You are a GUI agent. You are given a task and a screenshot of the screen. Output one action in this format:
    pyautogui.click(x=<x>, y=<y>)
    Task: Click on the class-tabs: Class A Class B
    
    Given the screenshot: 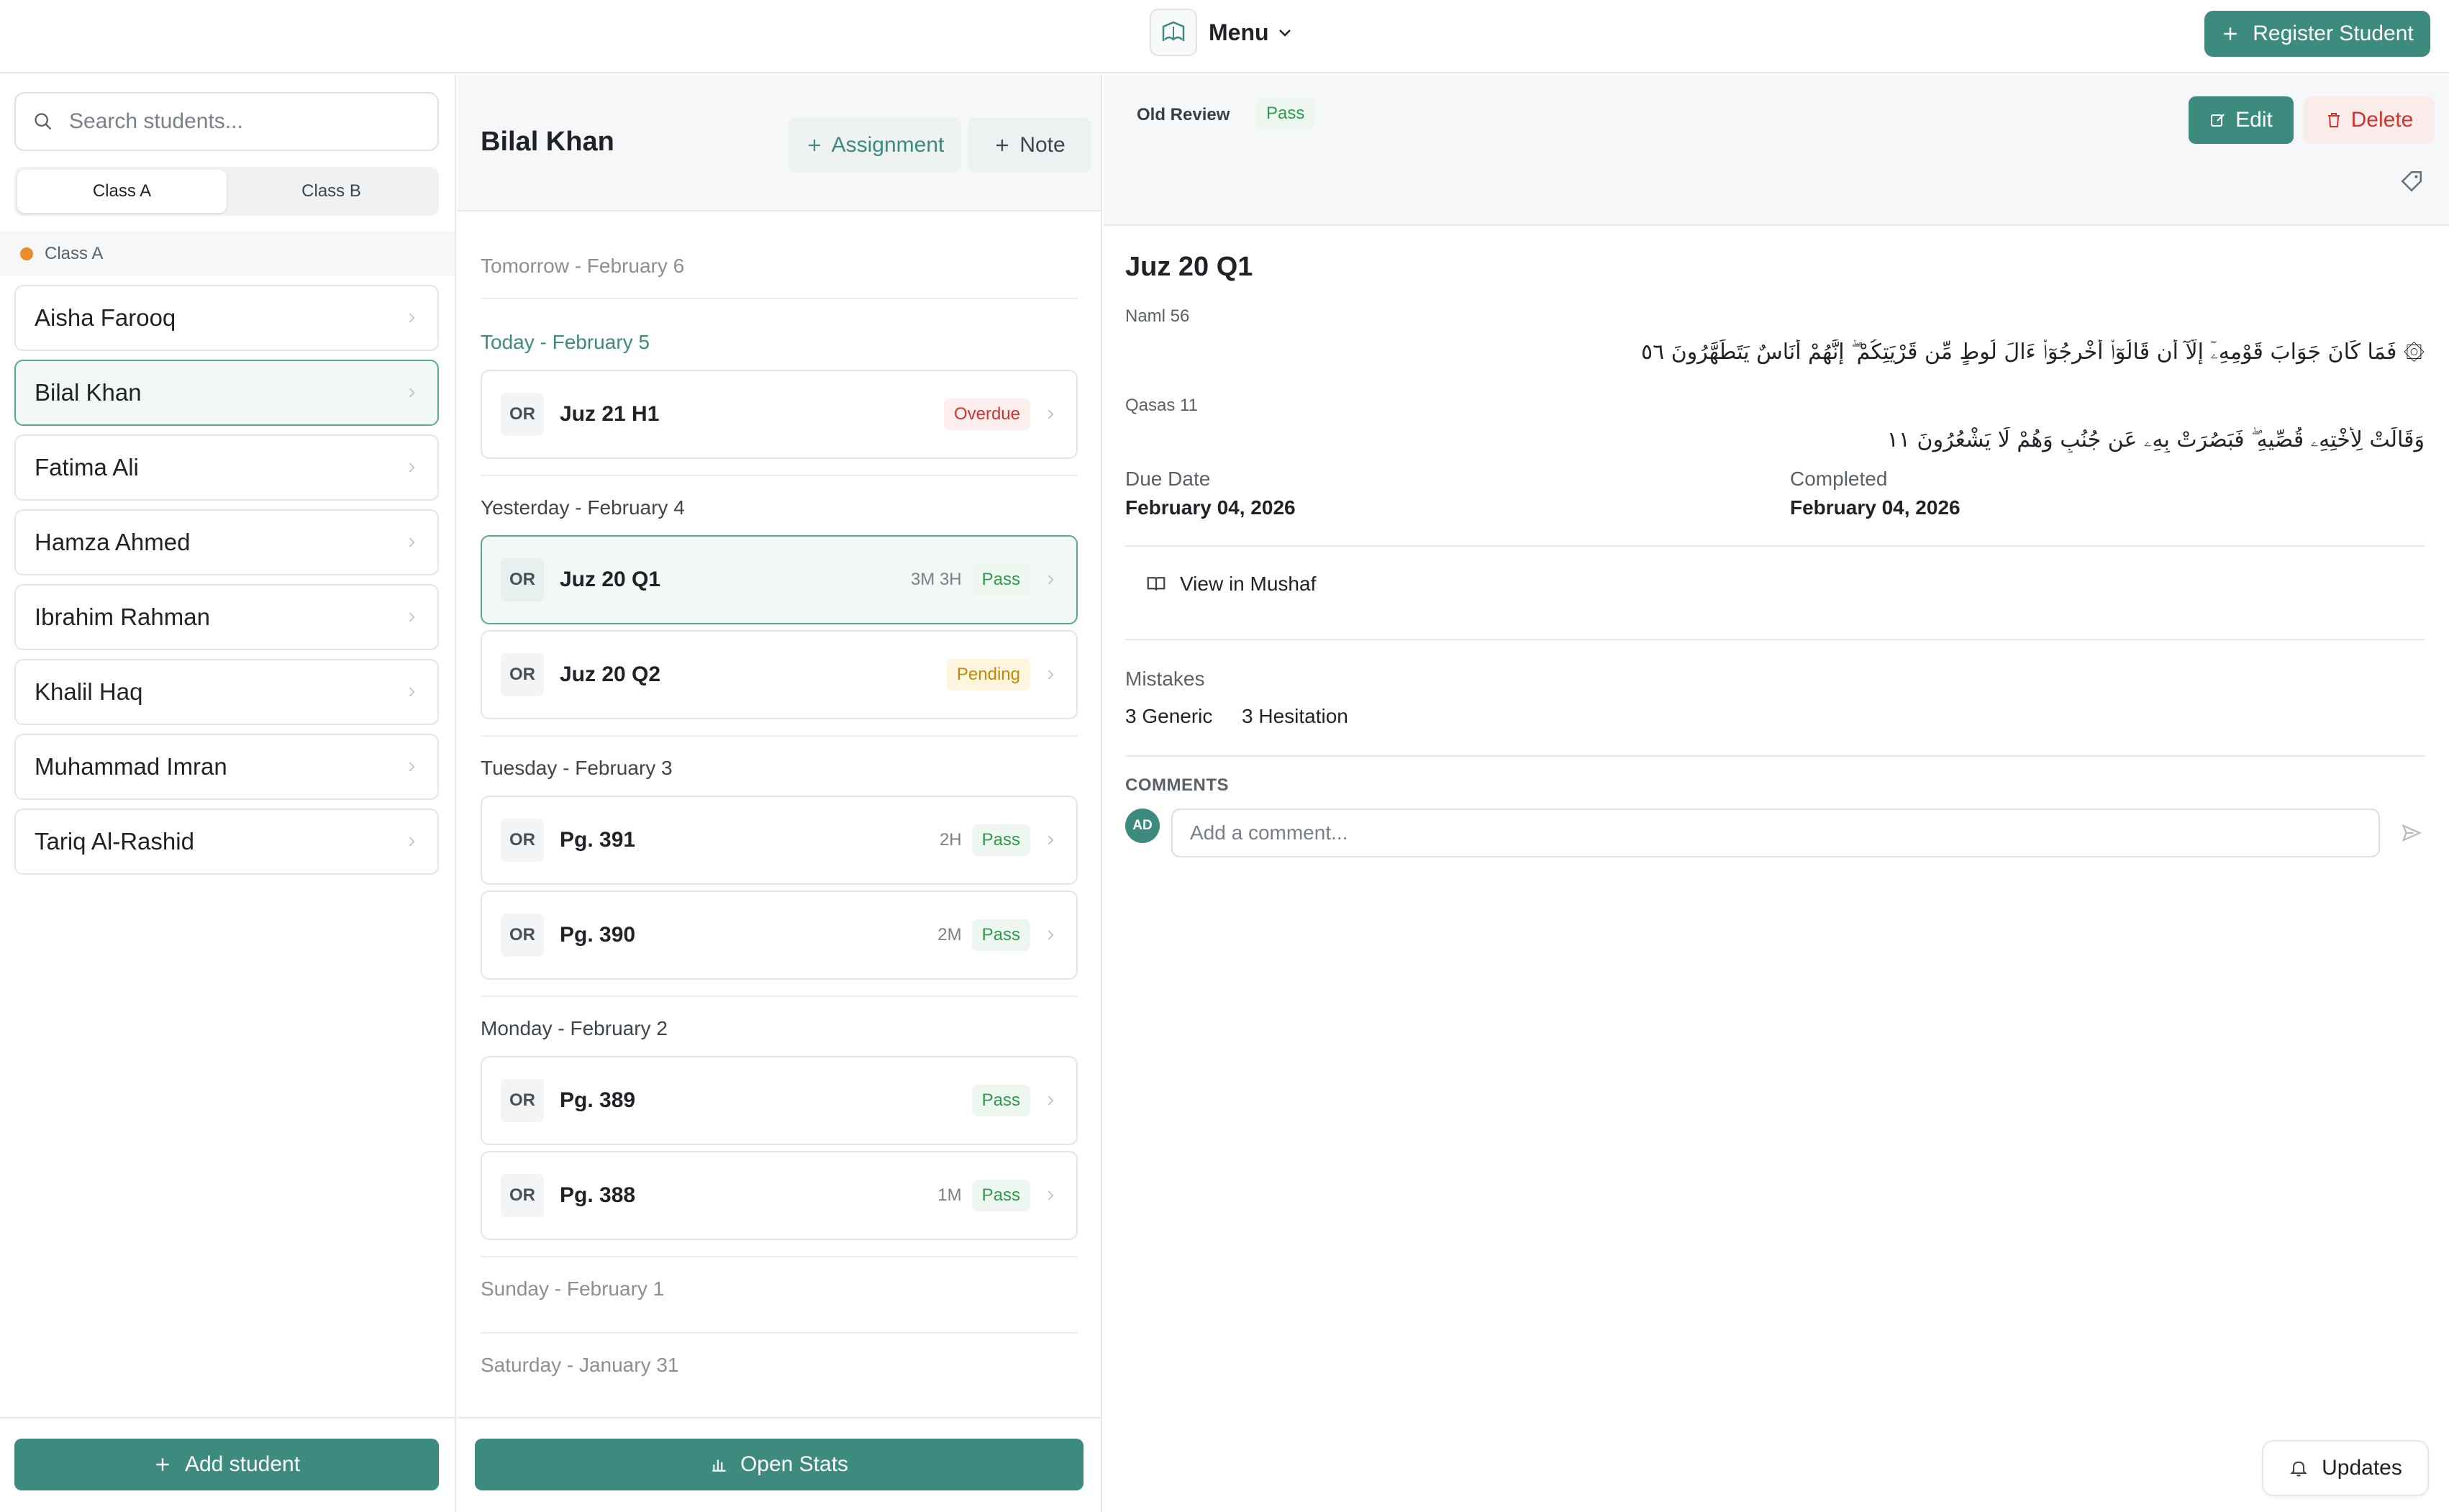 What is the action you would take?
    pyautogui.click(x=226, y=192)
    